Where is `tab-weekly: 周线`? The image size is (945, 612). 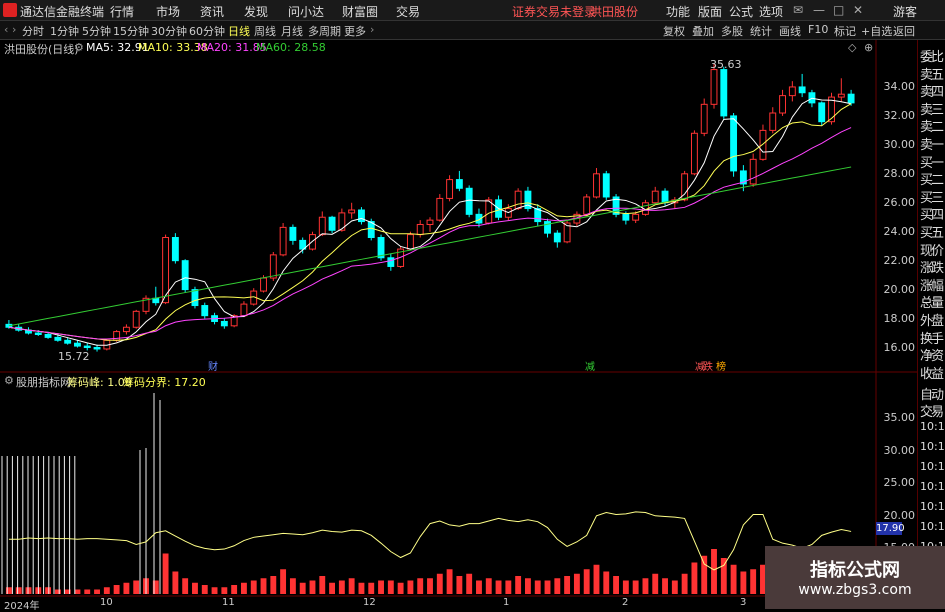
tab-weekly: 周线 is located at coordinates (265, 31).